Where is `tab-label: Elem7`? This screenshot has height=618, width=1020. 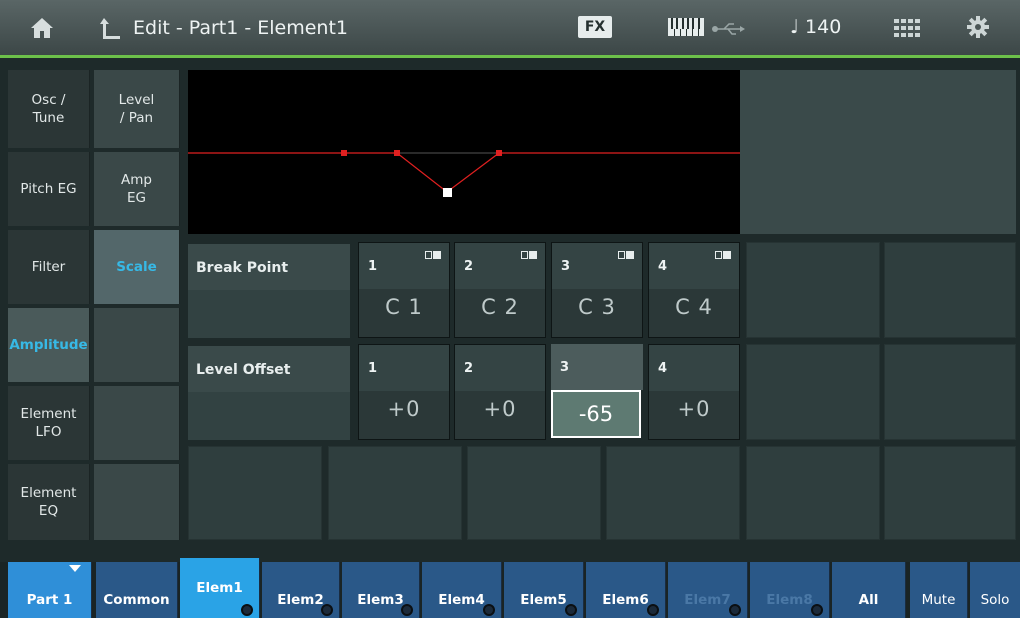 tab-label: Elem7 is located at coordinates (707, 600).